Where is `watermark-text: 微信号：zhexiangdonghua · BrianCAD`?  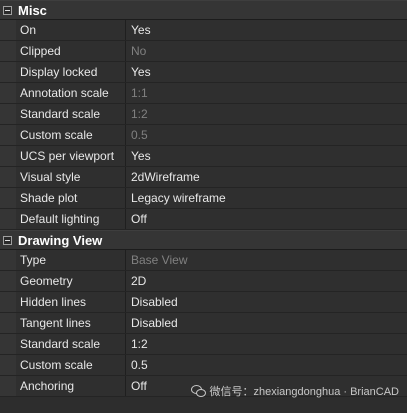 watermark-text: 微信号：zhexiangdonghua · BrianCAD is located at coordinates (304, 392).